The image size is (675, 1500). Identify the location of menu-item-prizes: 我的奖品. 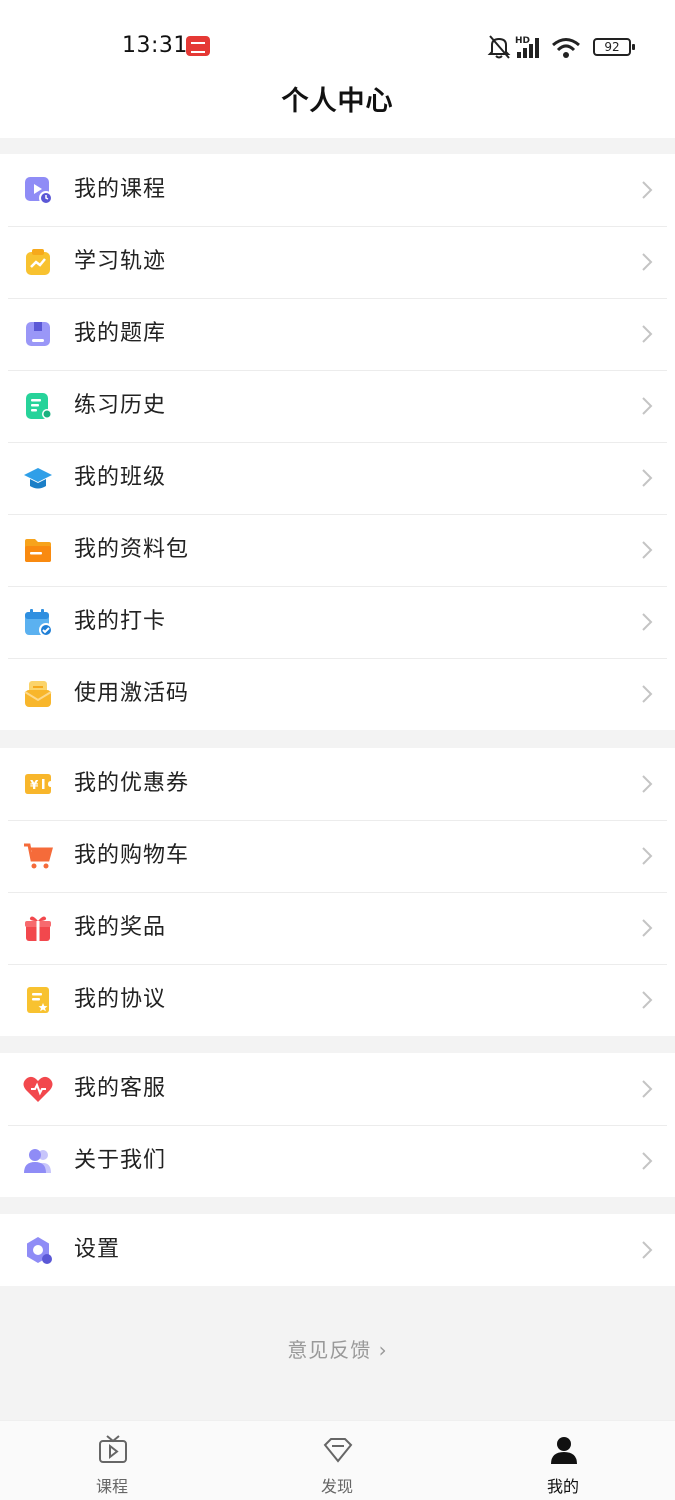
(337, 928).